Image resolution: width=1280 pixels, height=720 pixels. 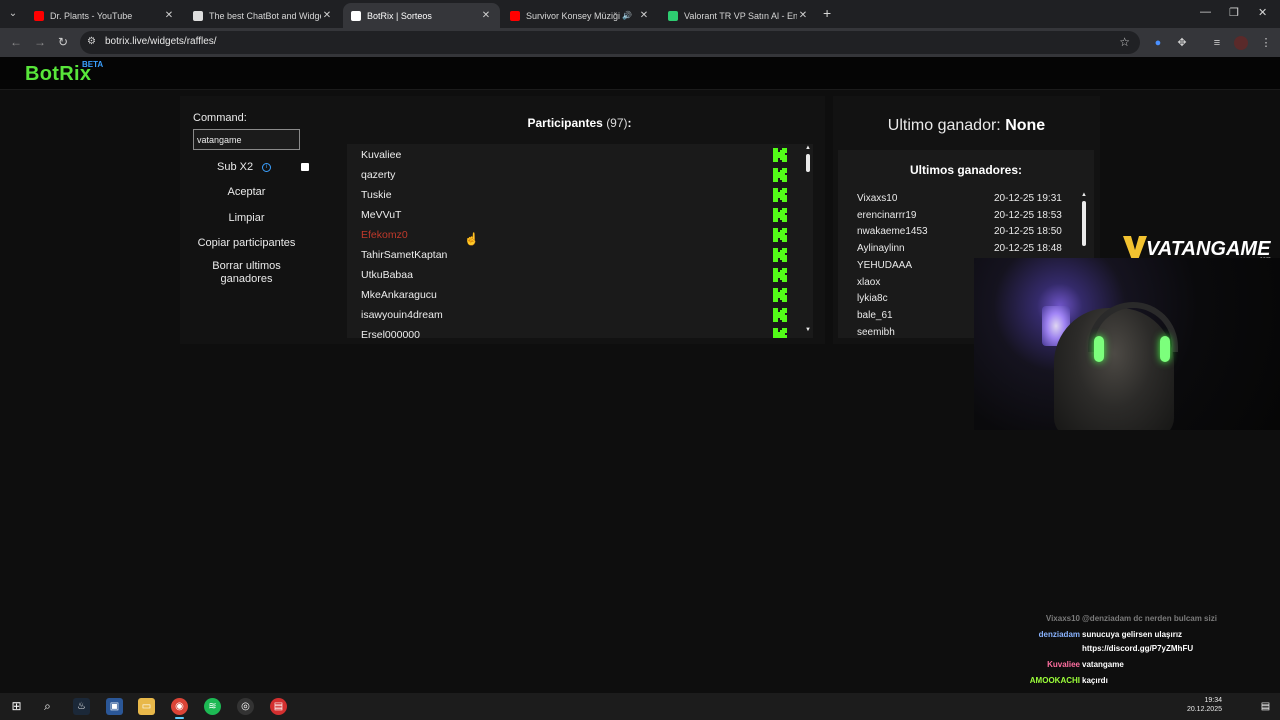 I want to click on notifications-icon: ▤, so click(x=1265, y=706).